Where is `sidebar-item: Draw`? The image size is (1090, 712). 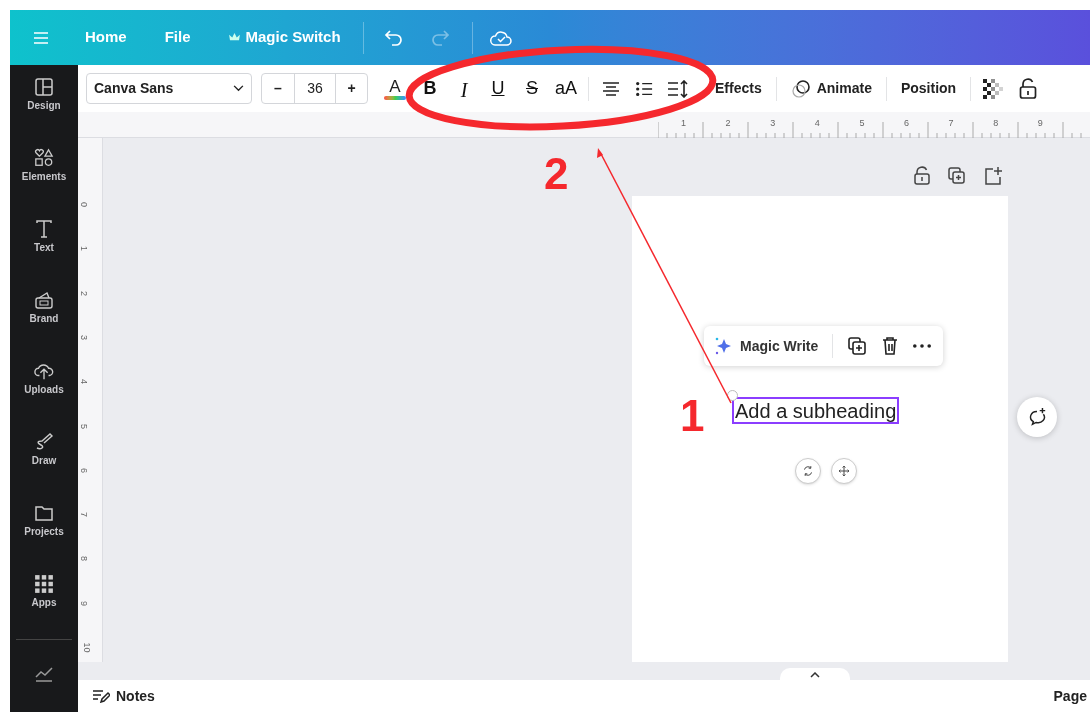 sidebar-item: Draw is located at coordinates (44, 449).